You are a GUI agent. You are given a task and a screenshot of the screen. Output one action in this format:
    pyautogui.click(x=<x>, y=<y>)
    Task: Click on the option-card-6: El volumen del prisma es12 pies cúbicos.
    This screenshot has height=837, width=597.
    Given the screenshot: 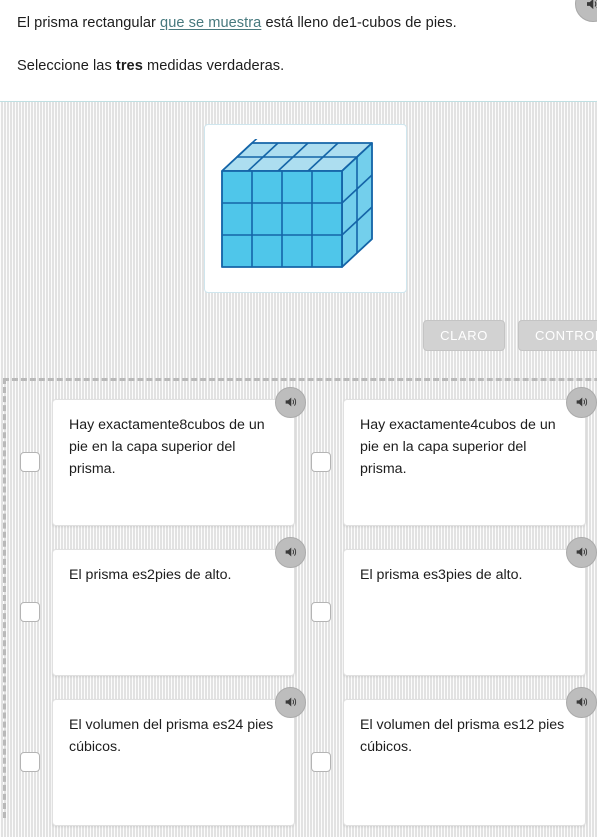 What is the action you would take?
    pyautogui.click(x=470, y=756)
    